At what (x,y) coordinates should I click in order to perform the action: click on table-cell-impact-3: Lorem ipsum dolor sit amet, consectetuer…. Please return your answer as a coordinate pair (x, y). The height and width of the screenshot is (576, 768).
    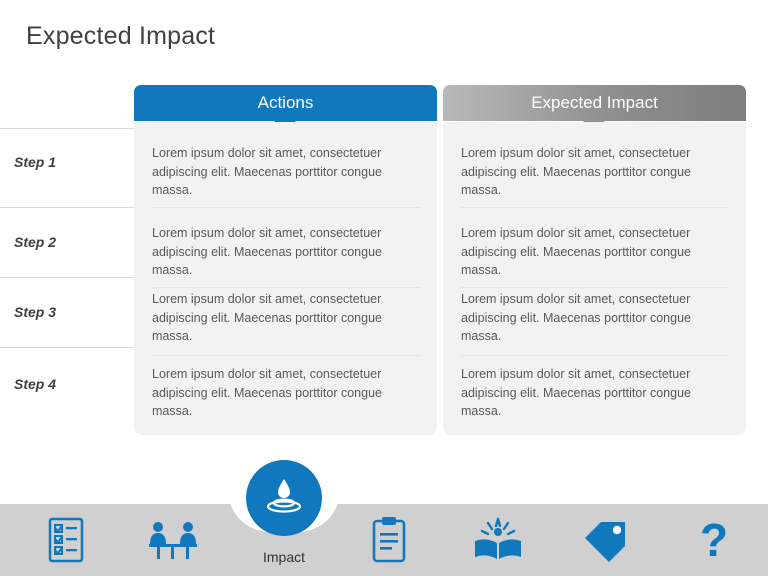
    Looking at the image, I should click on (576, 317).